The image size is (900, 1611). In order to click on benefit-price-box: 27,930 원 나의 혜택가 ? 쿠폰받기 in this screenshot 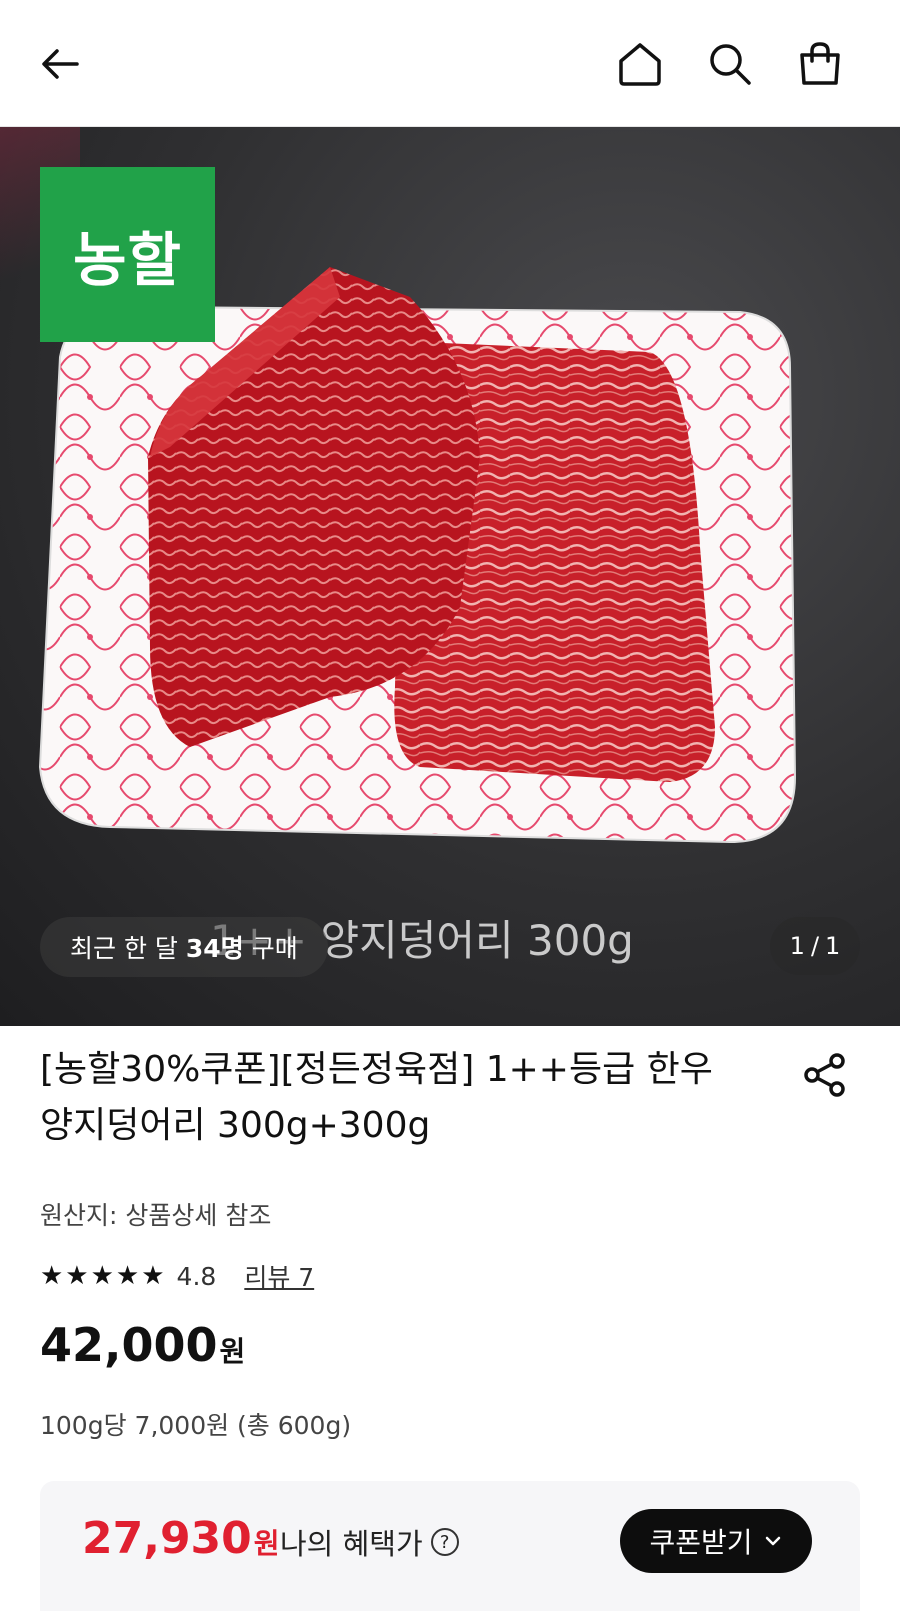, I will do `click(450, 1546)`.